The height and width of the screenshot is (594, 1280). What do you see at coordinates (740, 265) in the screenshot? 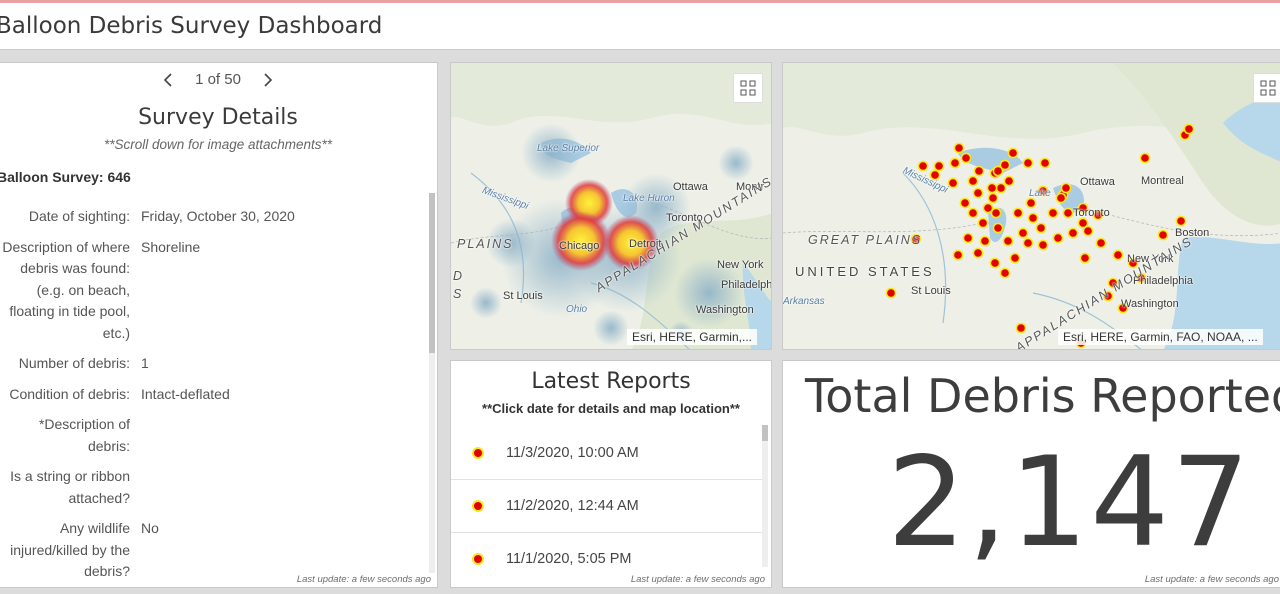
I see `map-label-new-york: New York` at bounding box center [740, 265].